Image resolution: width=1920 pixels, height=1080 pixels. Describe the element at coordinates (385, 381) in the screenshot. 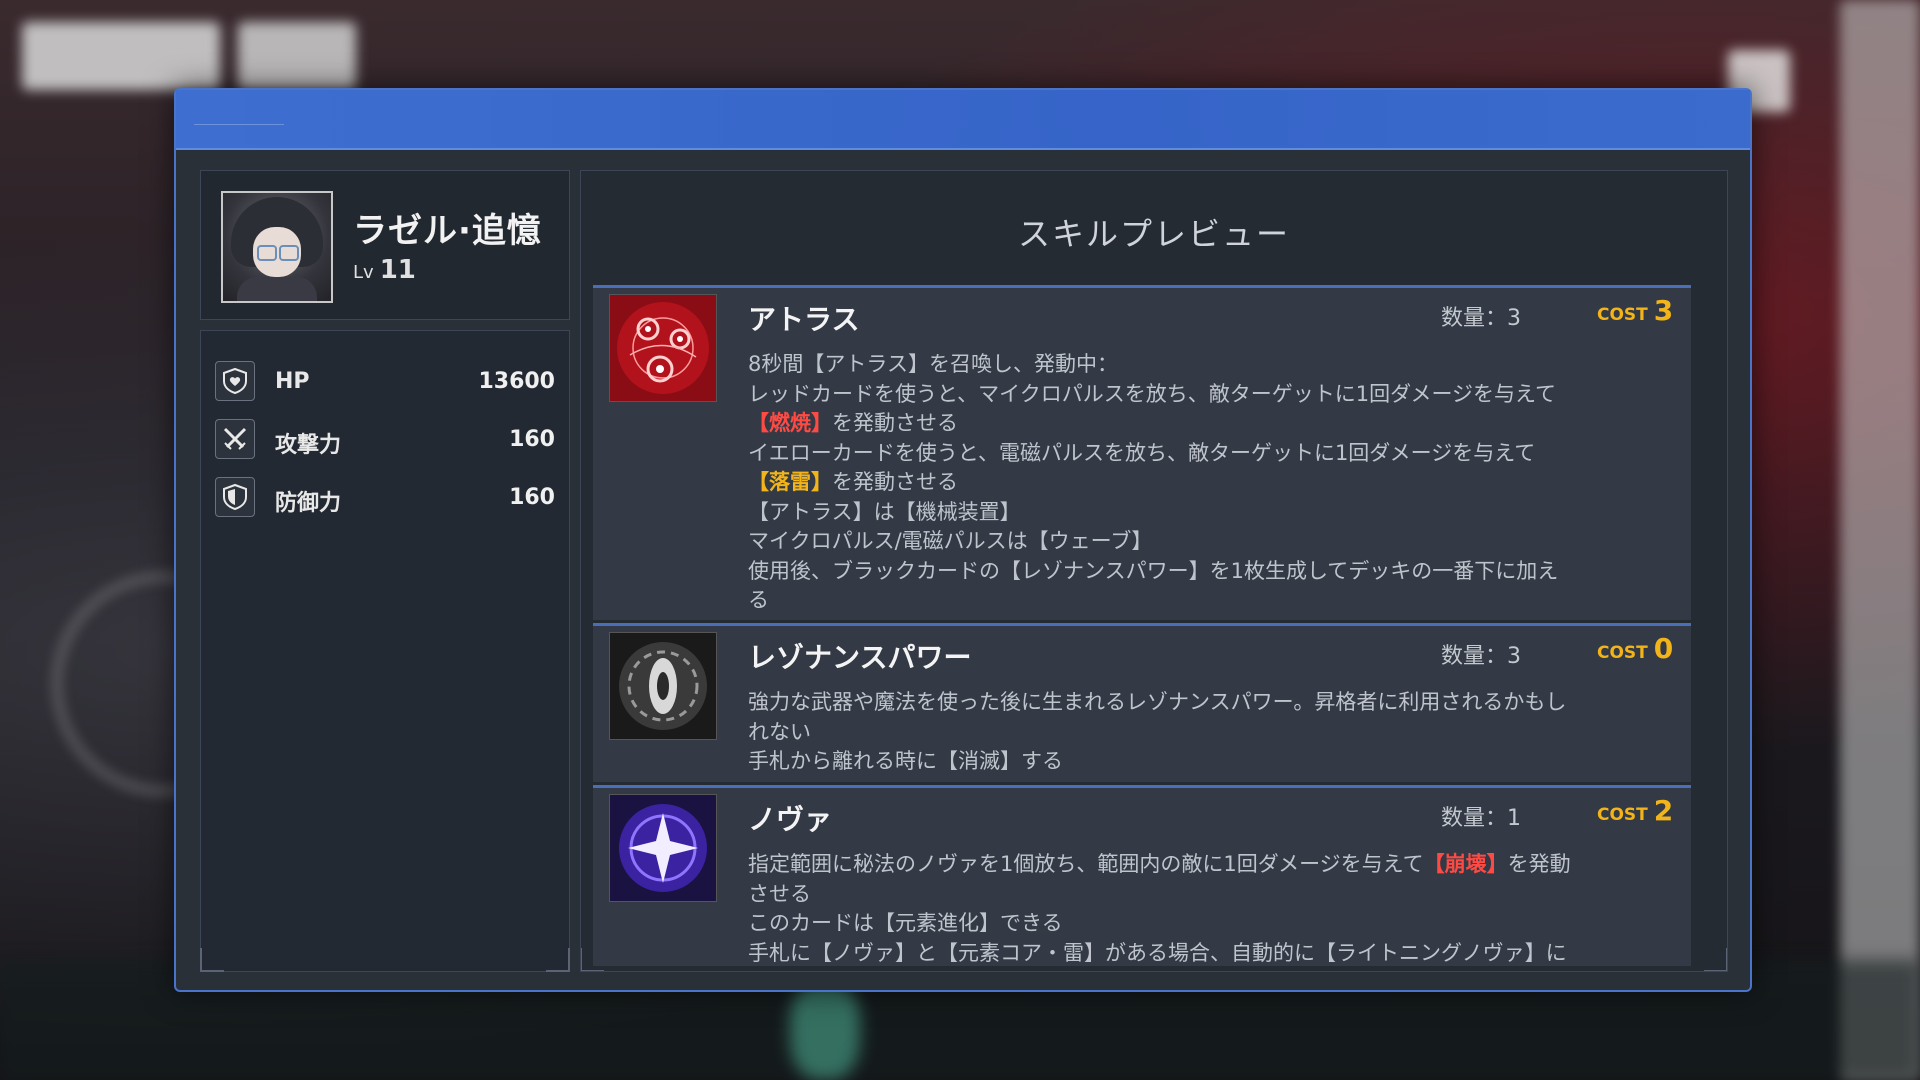

I see `stat-row-hp: HP 13600` at that location.